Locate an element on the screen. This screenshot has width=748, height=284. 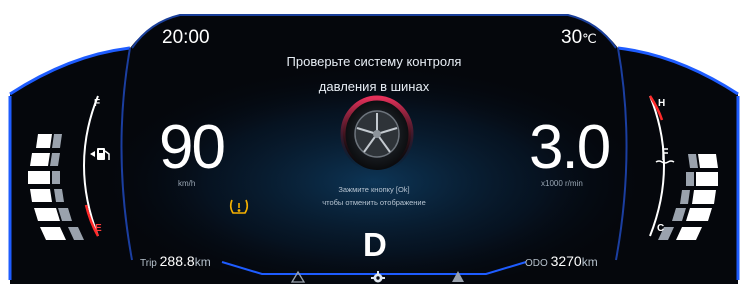
outside-temperature-unit: ℃ is located at coordinates (589, 38).